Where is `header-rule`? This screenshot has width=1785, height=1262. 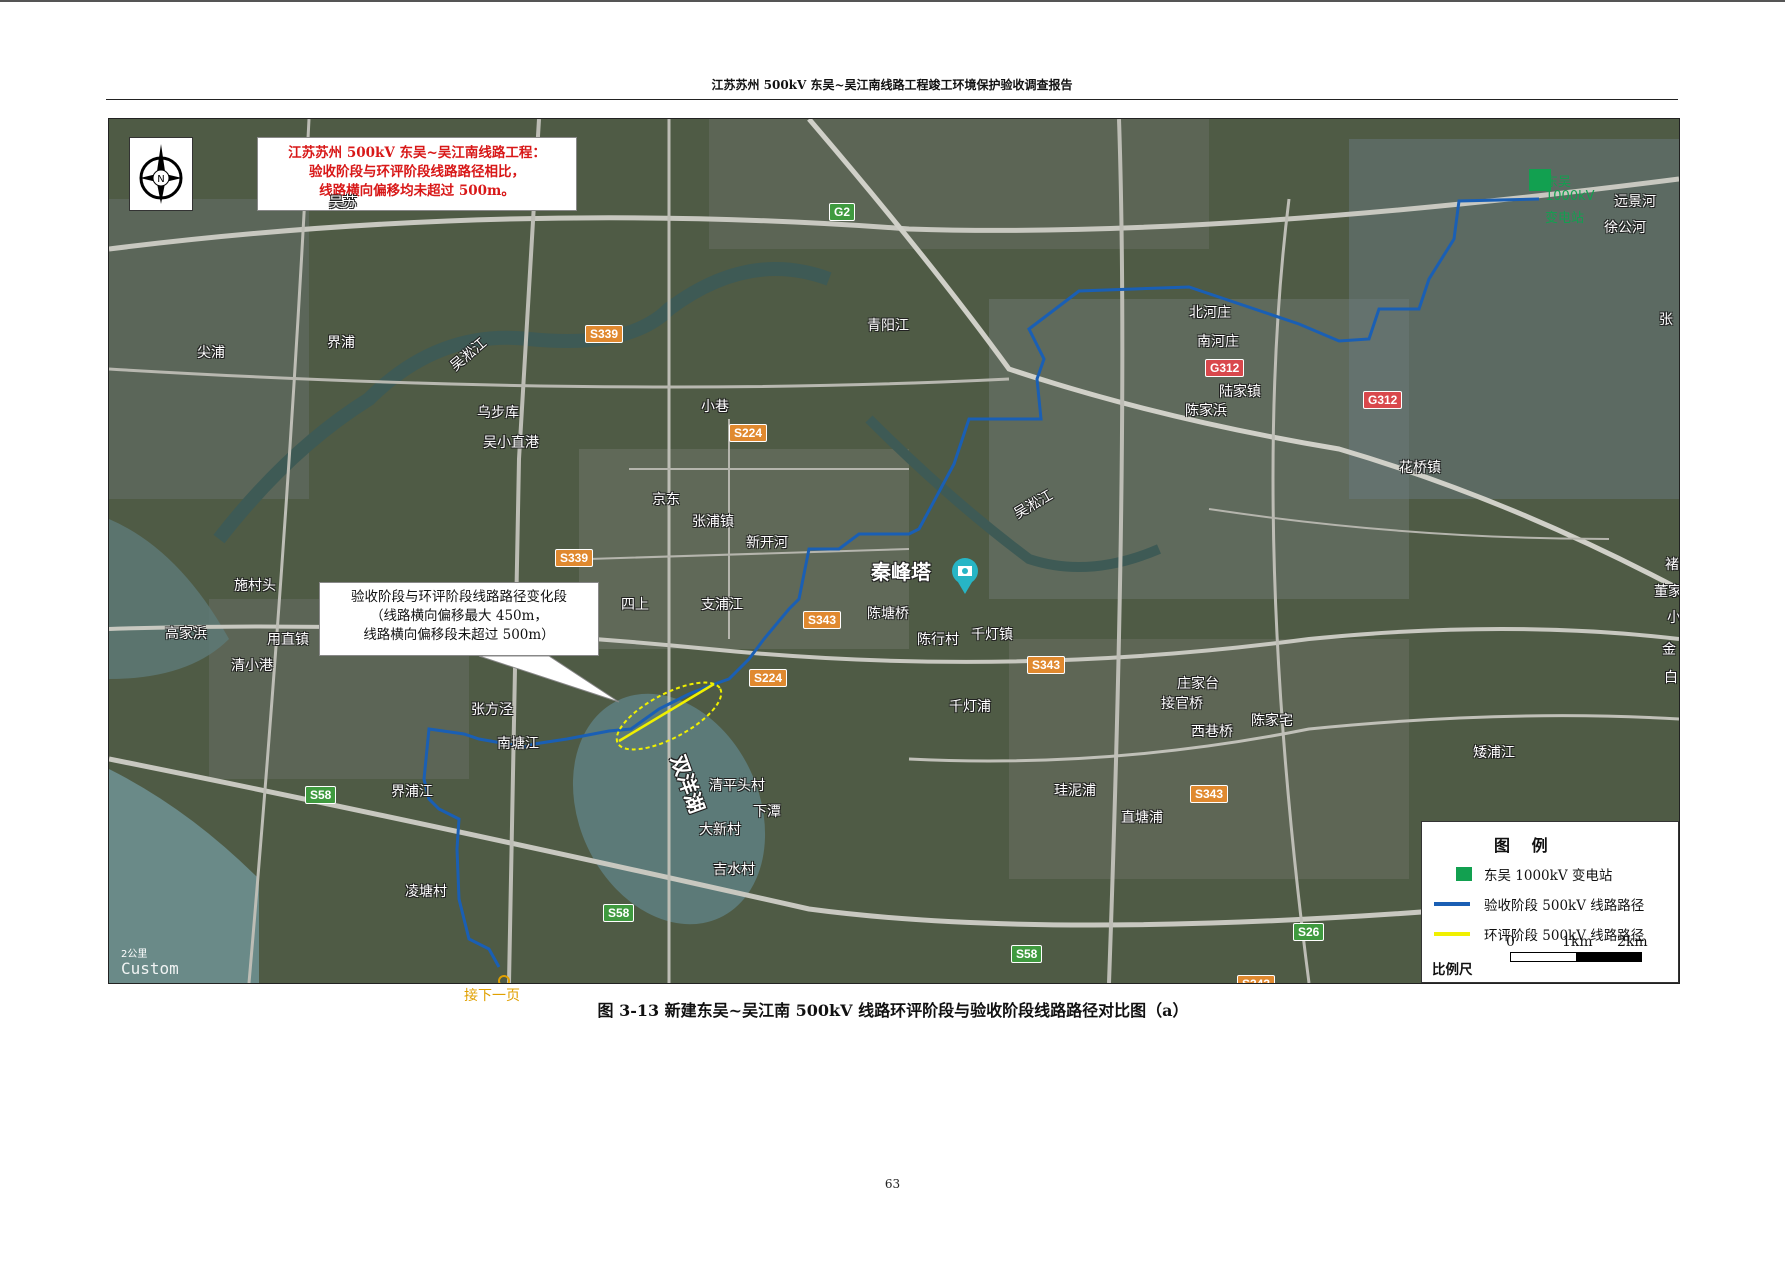
header-rule is located at coordinates (892, 99).